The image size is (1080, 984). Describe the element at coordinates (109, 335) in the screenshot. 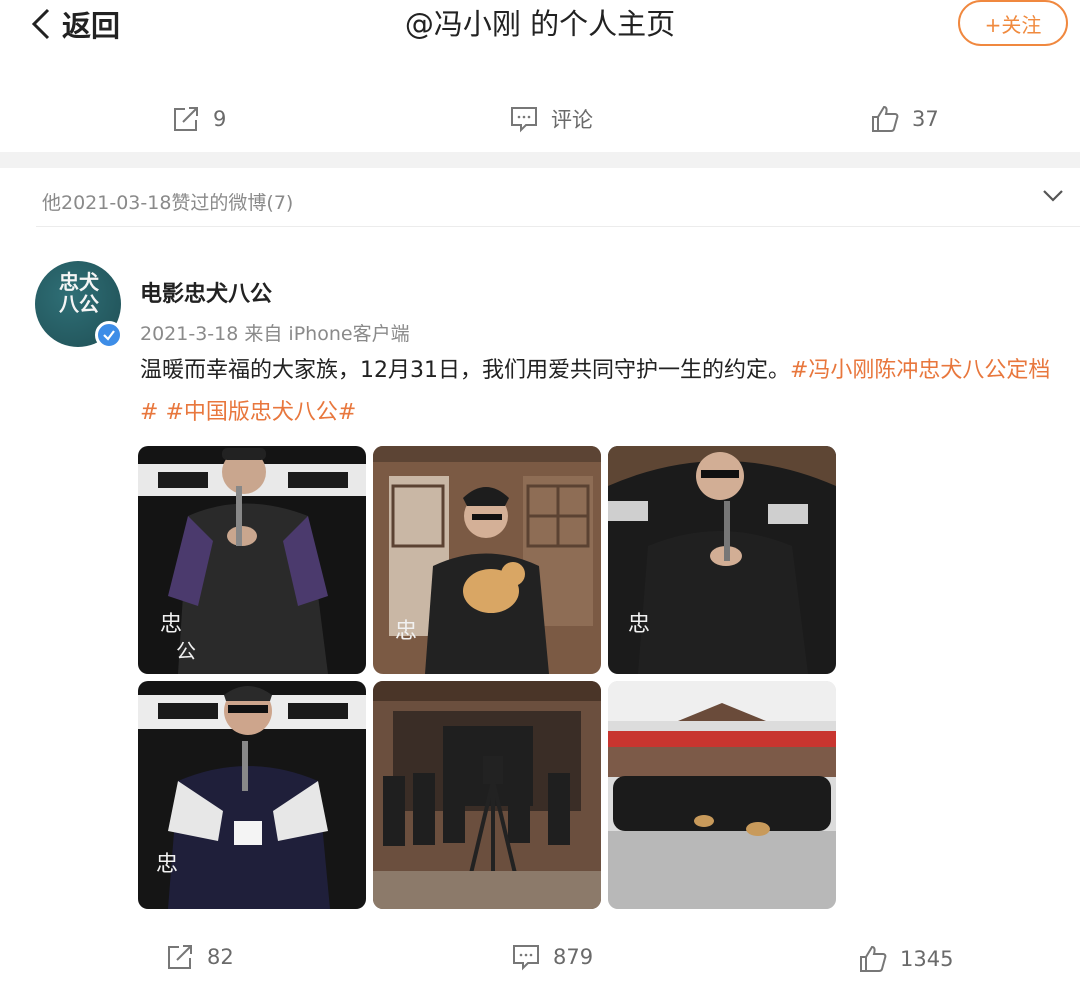

I see `verified-badge-icon` at that location.